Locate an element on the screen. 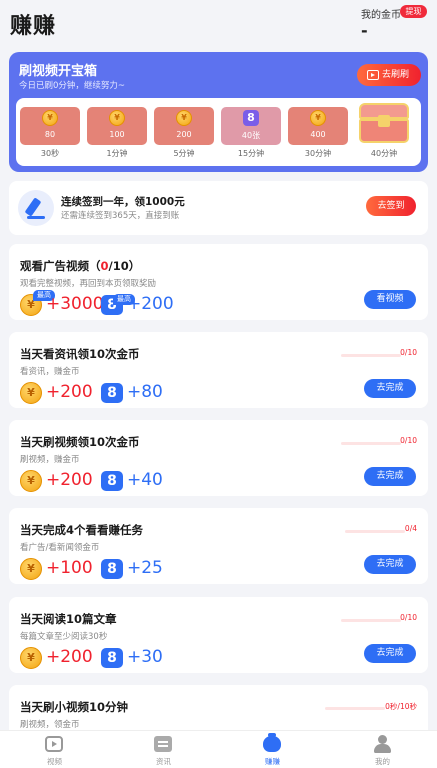 The width and height of the screenshot is (437, 768). tier-time: 5分钟 is located at coordinates (184, 153).